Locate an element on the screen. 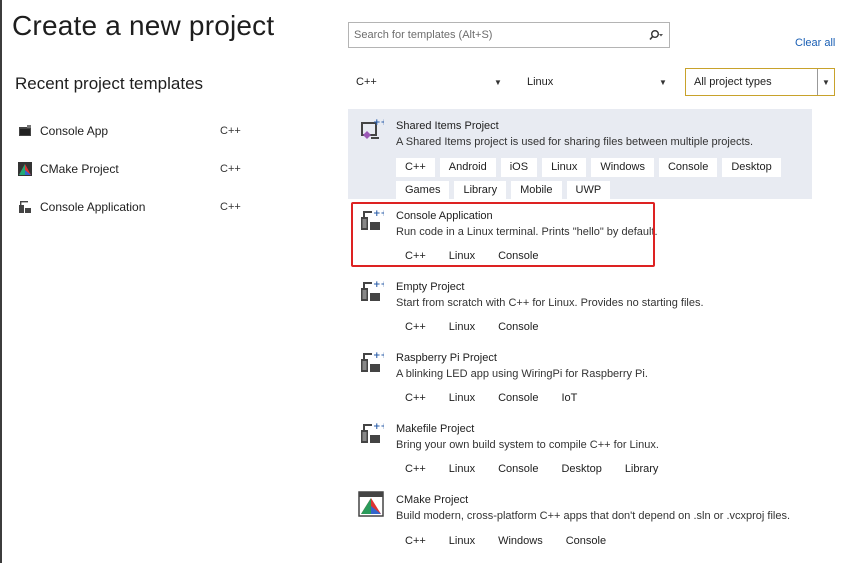 This screenshot has width=842, height=563. template-tags: C++ Linux Windows Console is located at coordinates (591, 541).